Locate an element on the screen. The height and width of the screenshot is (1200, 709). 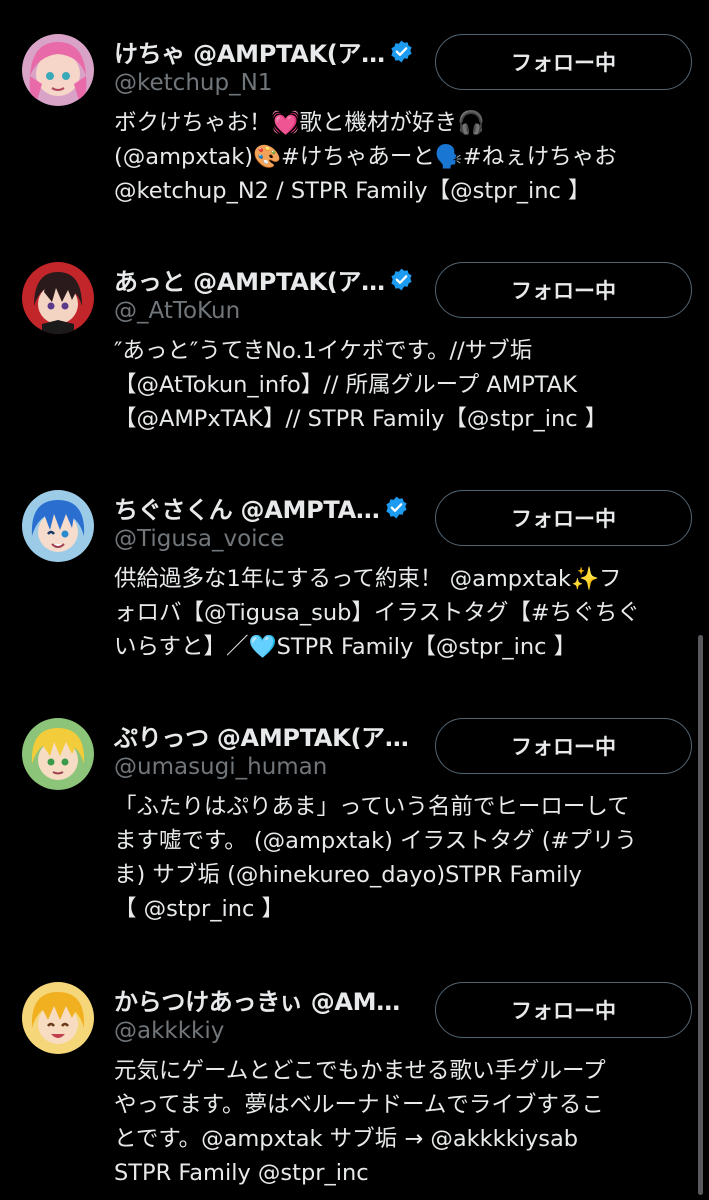
avatar-blue-hair-icon is located at coordinates (58, 526).